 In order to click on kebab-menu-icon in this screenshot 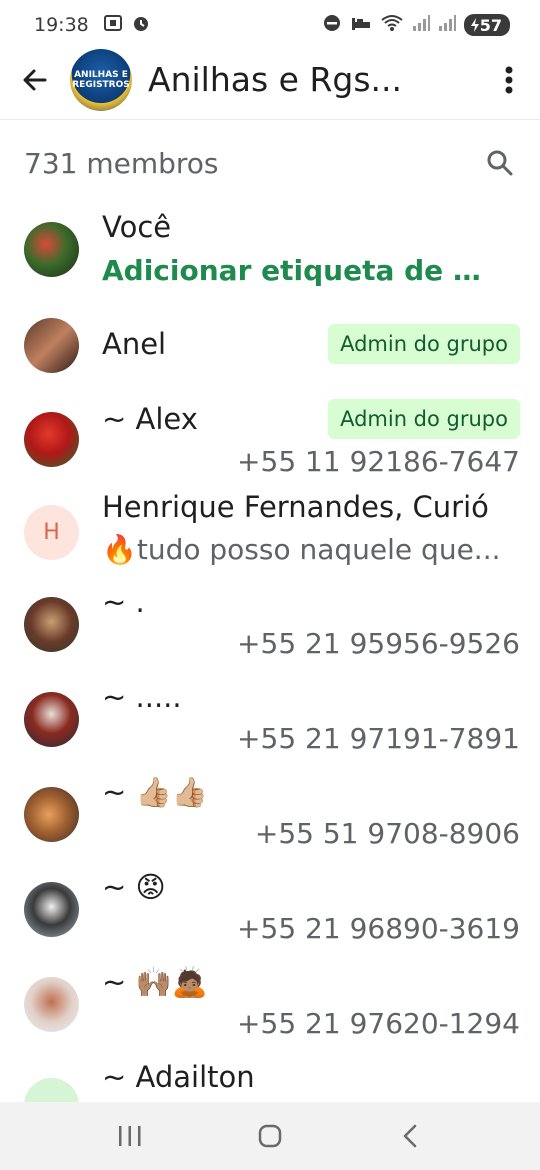, I will do `click(509, 79)`.